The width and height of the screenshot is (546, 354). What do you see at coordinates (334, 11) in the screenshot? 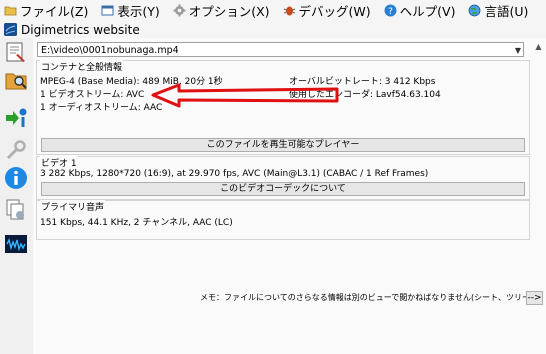
I see `menu-debug-label: デバッグ(W)` at bounding box center [334, 11].